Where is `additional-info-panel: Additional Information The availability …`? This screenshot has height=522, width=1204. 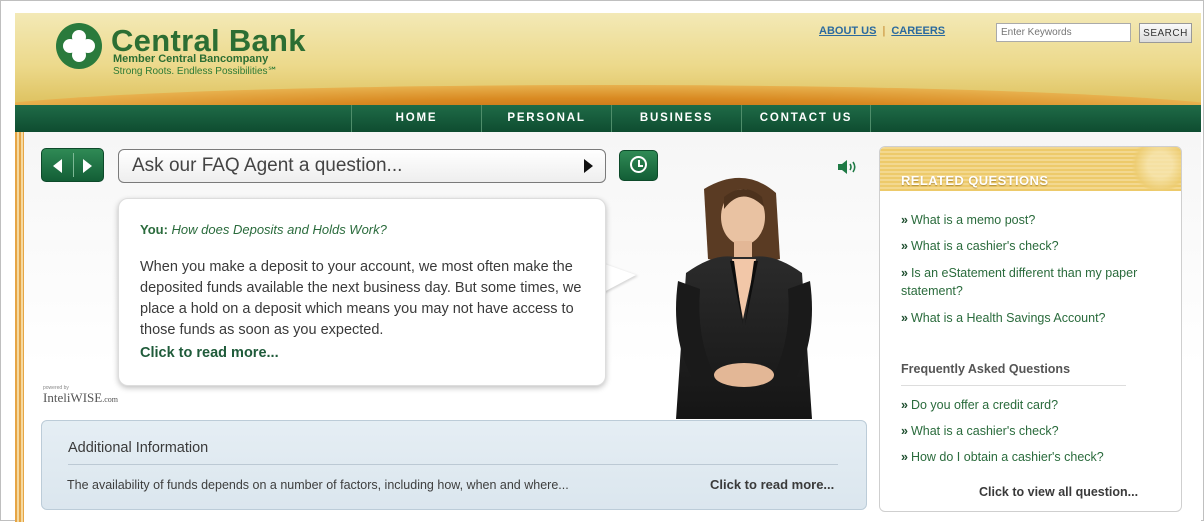
additional-info-panel: Additional Information The availability … is located at coordinates (454, 465).